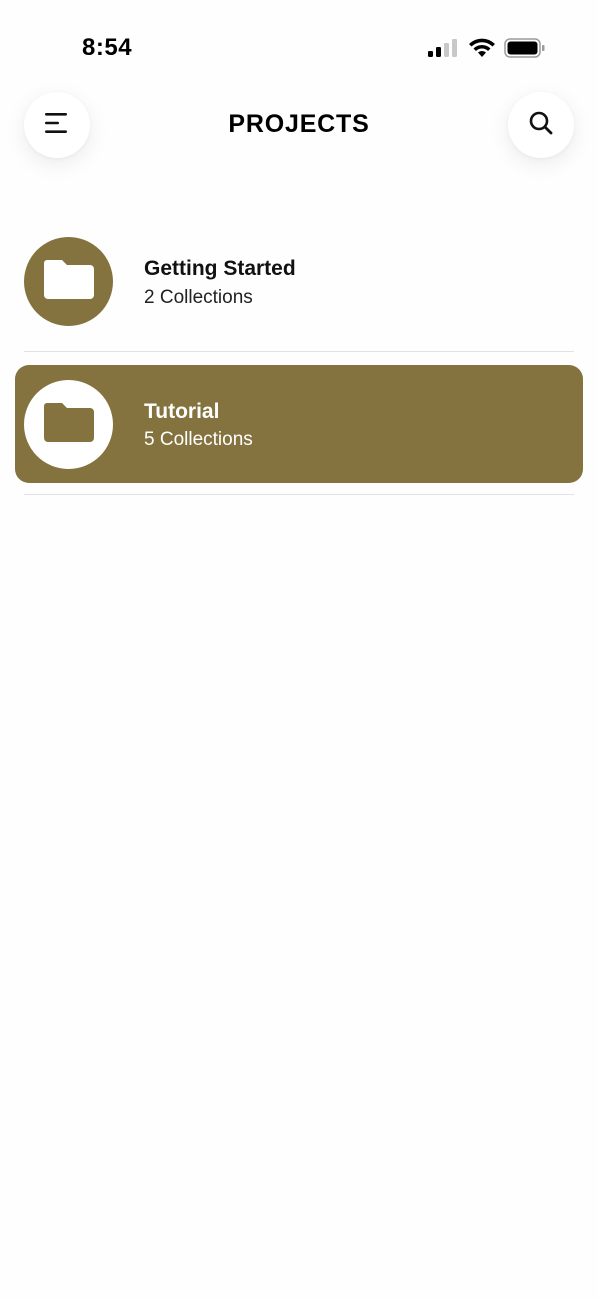 The width and height of the screenshot is (598, 1300). Describe the element at coordinates (107, 47) in the screenshot. I see `status-time: 8:54` at that location.